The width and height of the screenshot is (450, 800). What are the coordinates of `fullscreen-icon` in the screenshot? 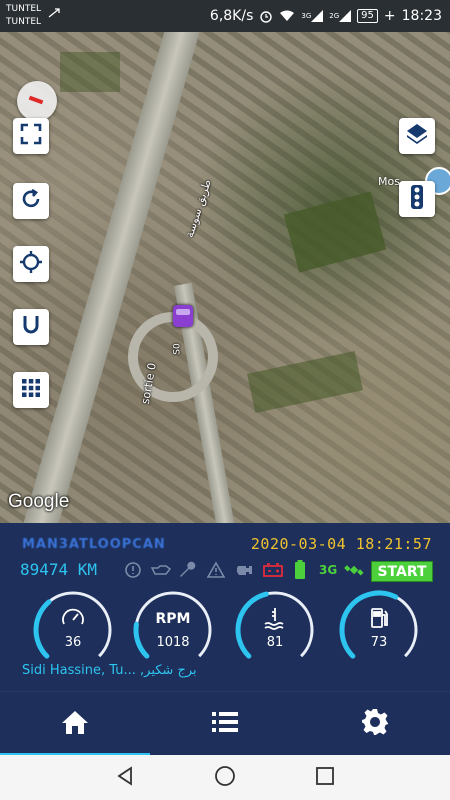 It's located at (31, 136).